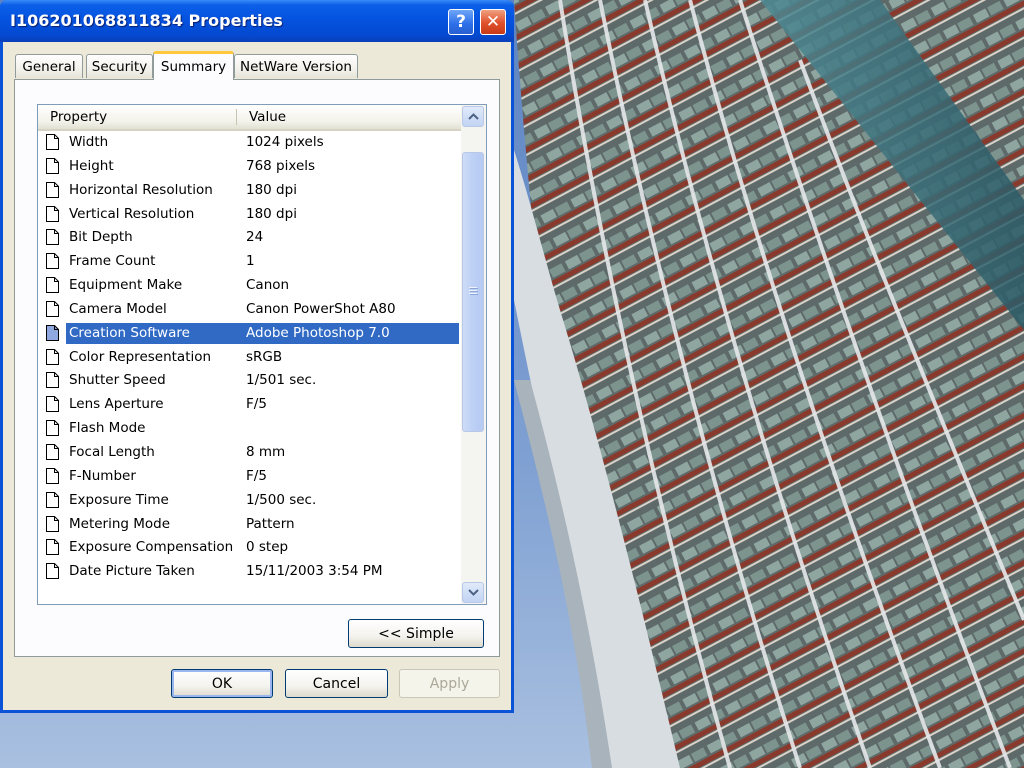  What do you see at coordinates (78, 117) in the screenshot?
I see `column-header-property: Property` at bounding box center [78, 117].